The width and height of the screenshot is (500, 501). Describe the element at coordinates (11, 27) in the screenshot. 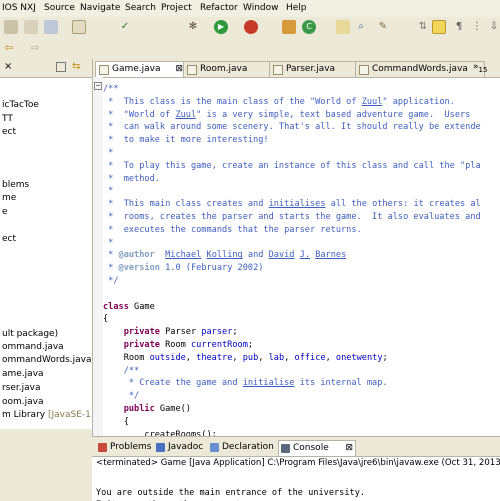

I see `save-all-icon` at that location.